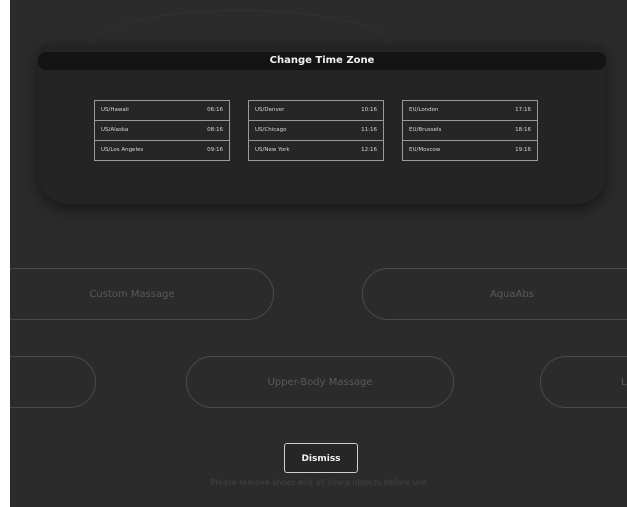 The width and height of the screenshot is (627, 507). Describe the element at coordinates (512, 294) in the screenshot. I see `aquaabs-label: AquaAbs` at that location.